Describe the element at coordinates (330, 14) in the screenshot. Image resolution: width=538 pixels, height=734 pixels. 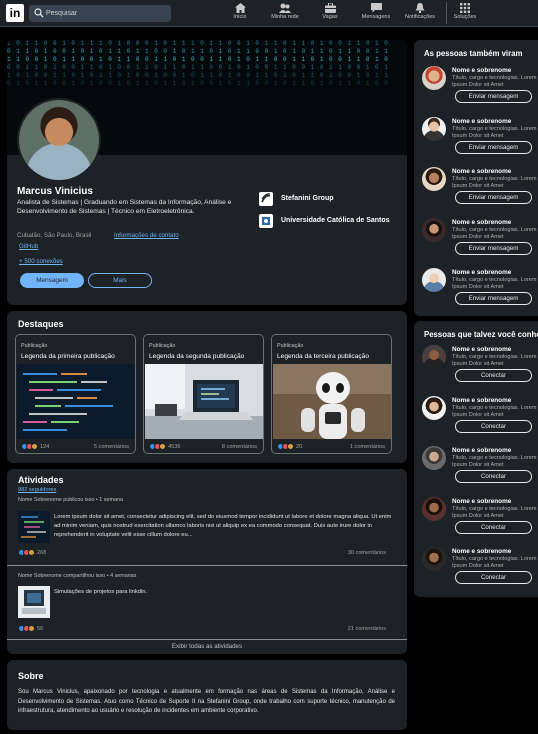
I see `nav-jobs: Vagas` at that location.